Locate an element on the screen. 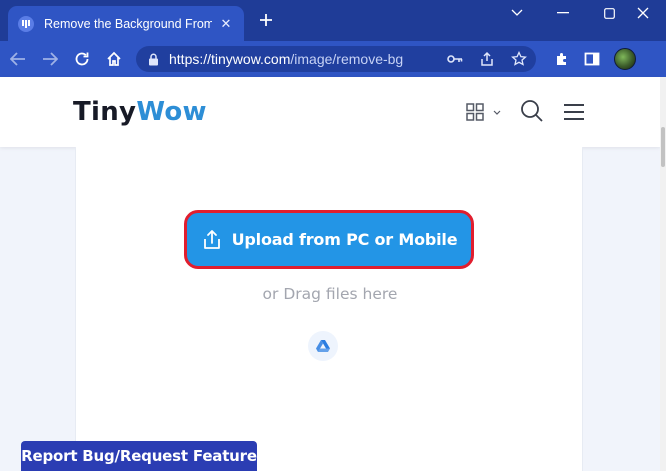 This screenshot has height=471, width=666. browser-toolbar: https://tinywow.com/image/remove-bg is located at coordinates (333, 59).